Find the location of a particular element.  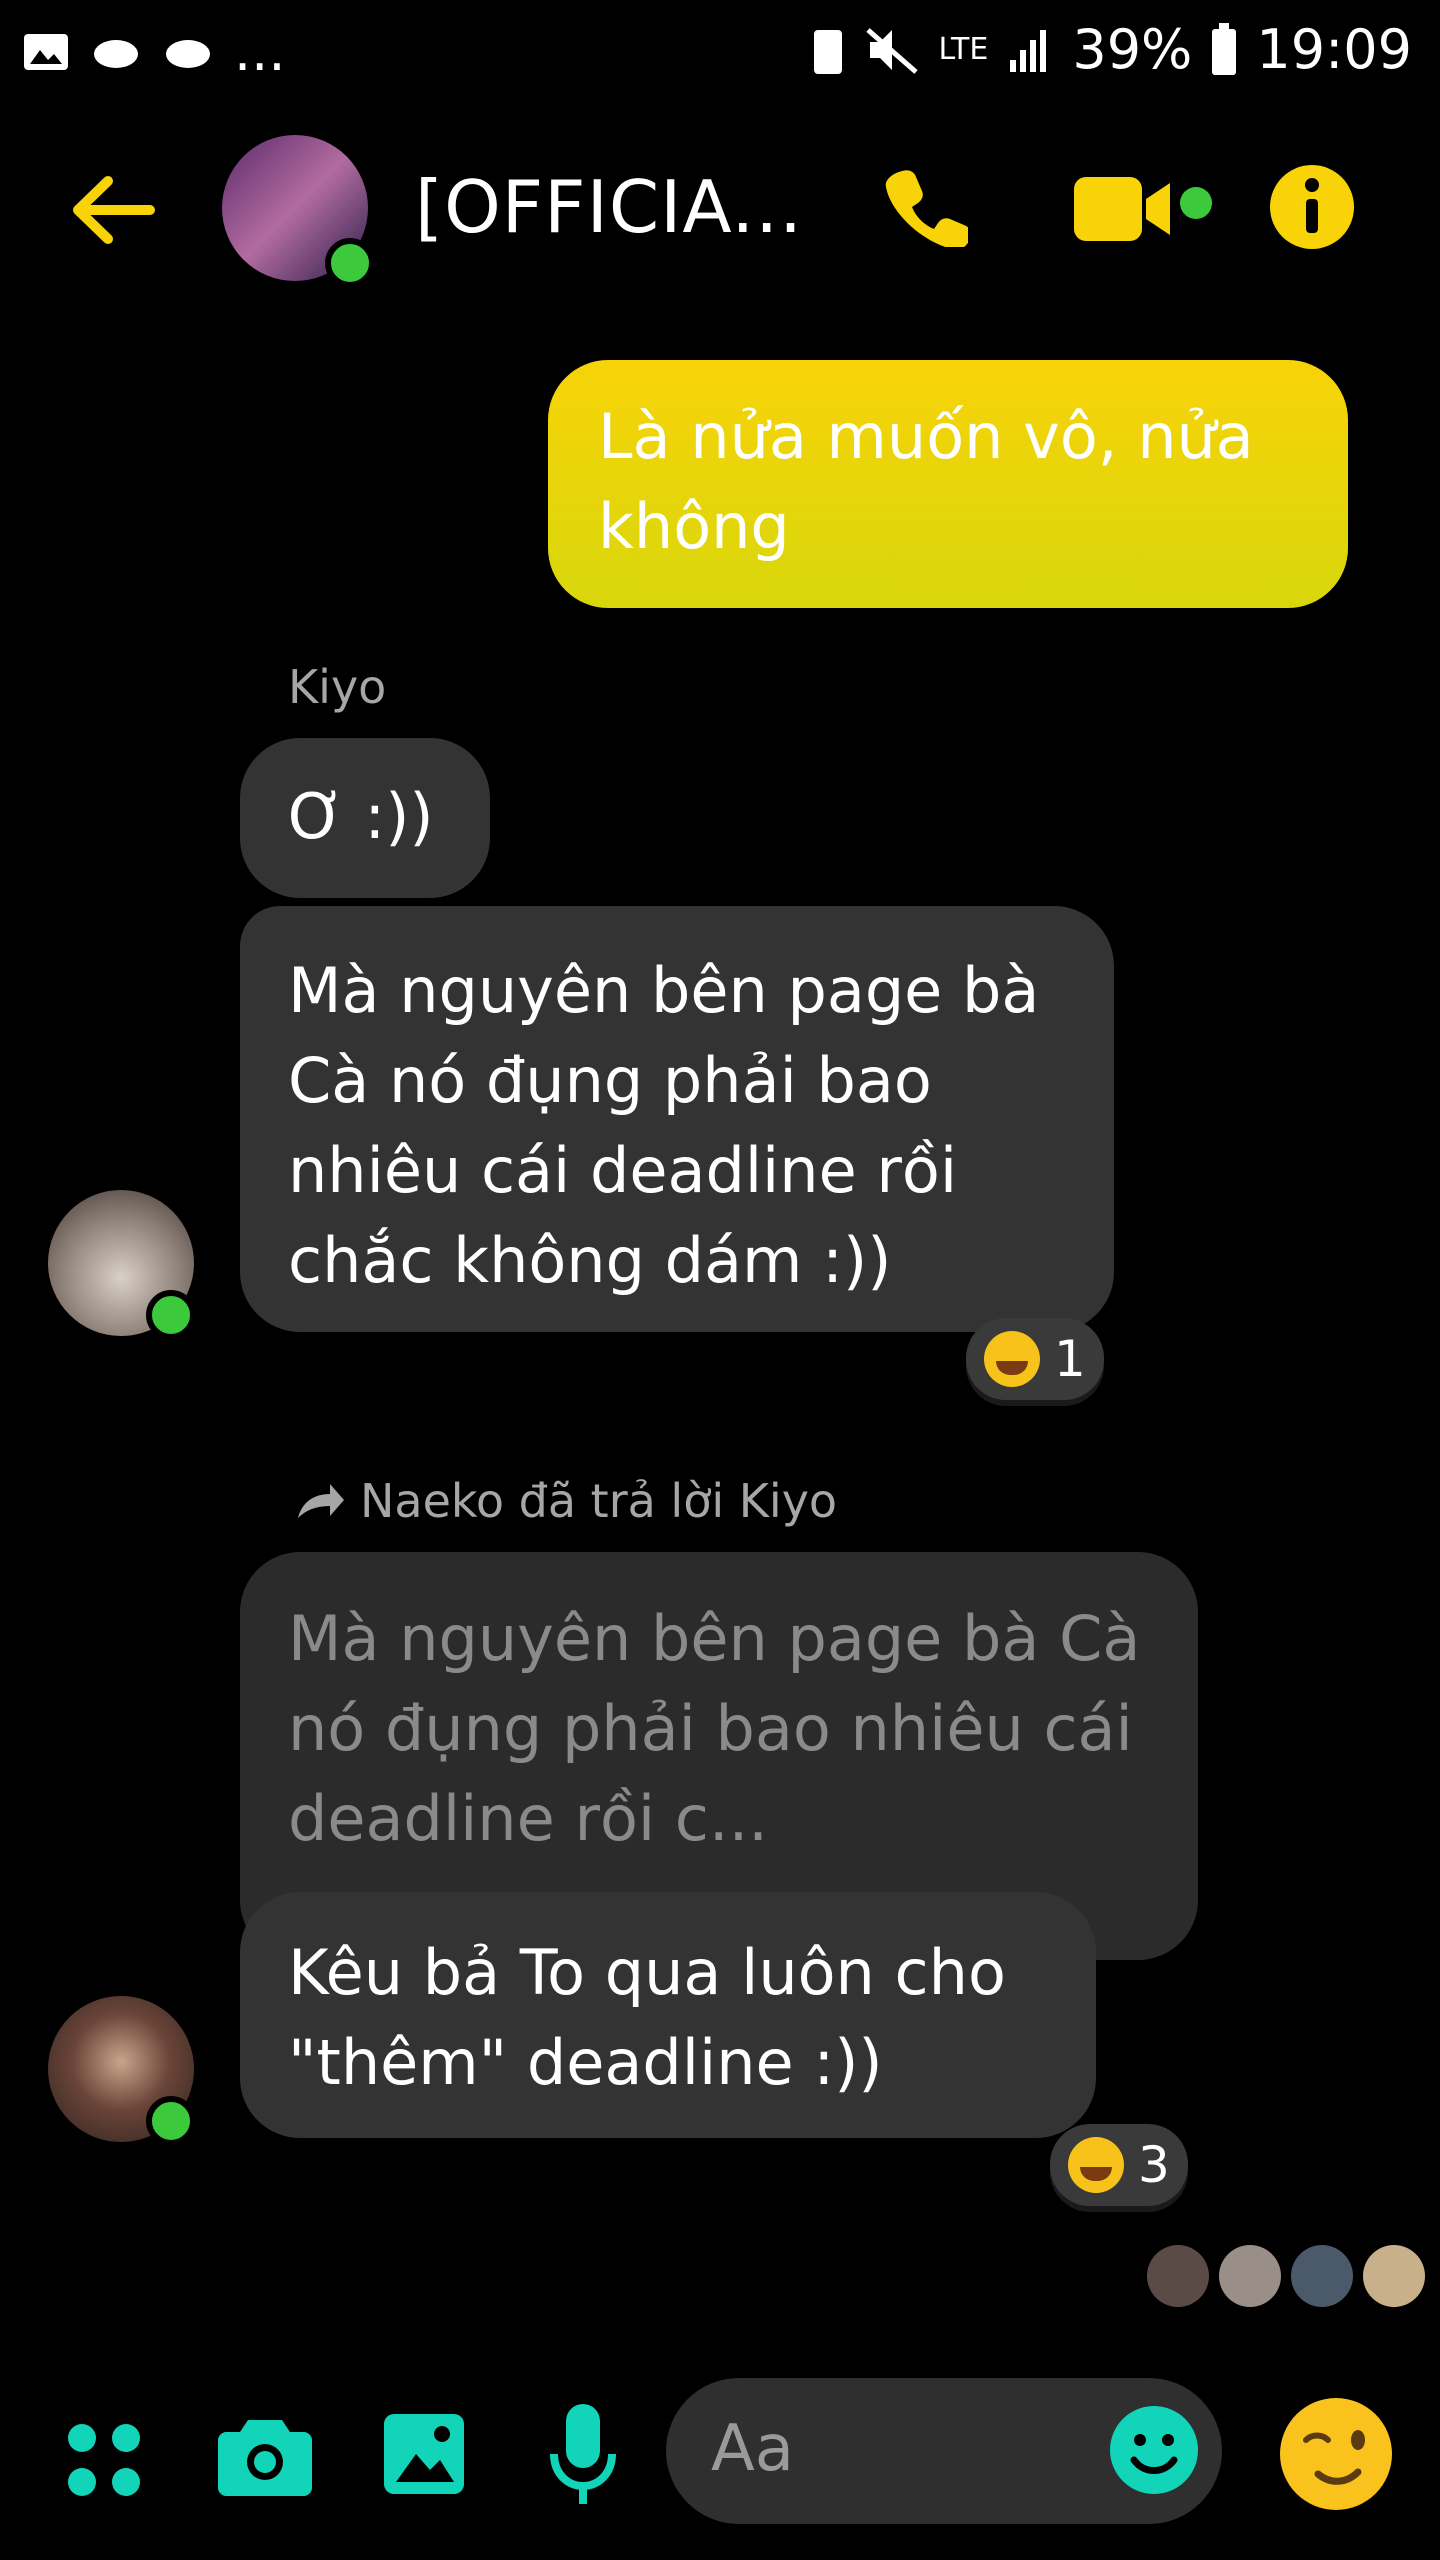

network-type: LTE is located at coordinates (963, 49).